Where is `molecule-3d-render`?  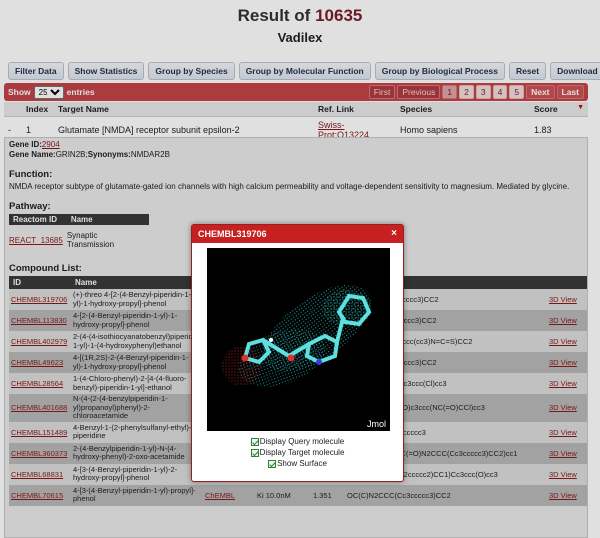 molecule-3d-render is located at coordinates (297, 335).